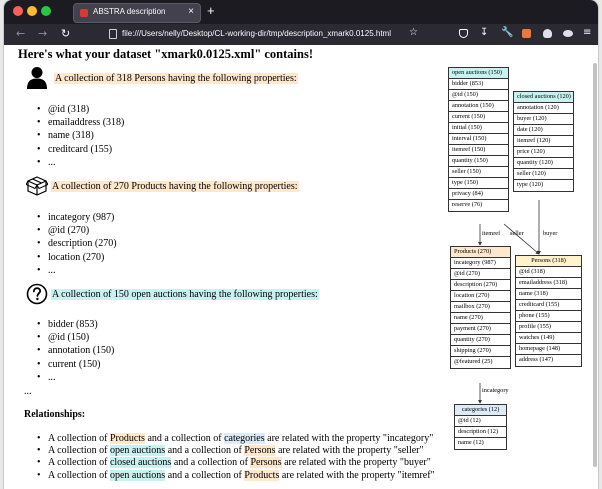 The height and width of the screenshot is (489, 602). I want to click on wrench-icon: 🔧, so click(507, 32).